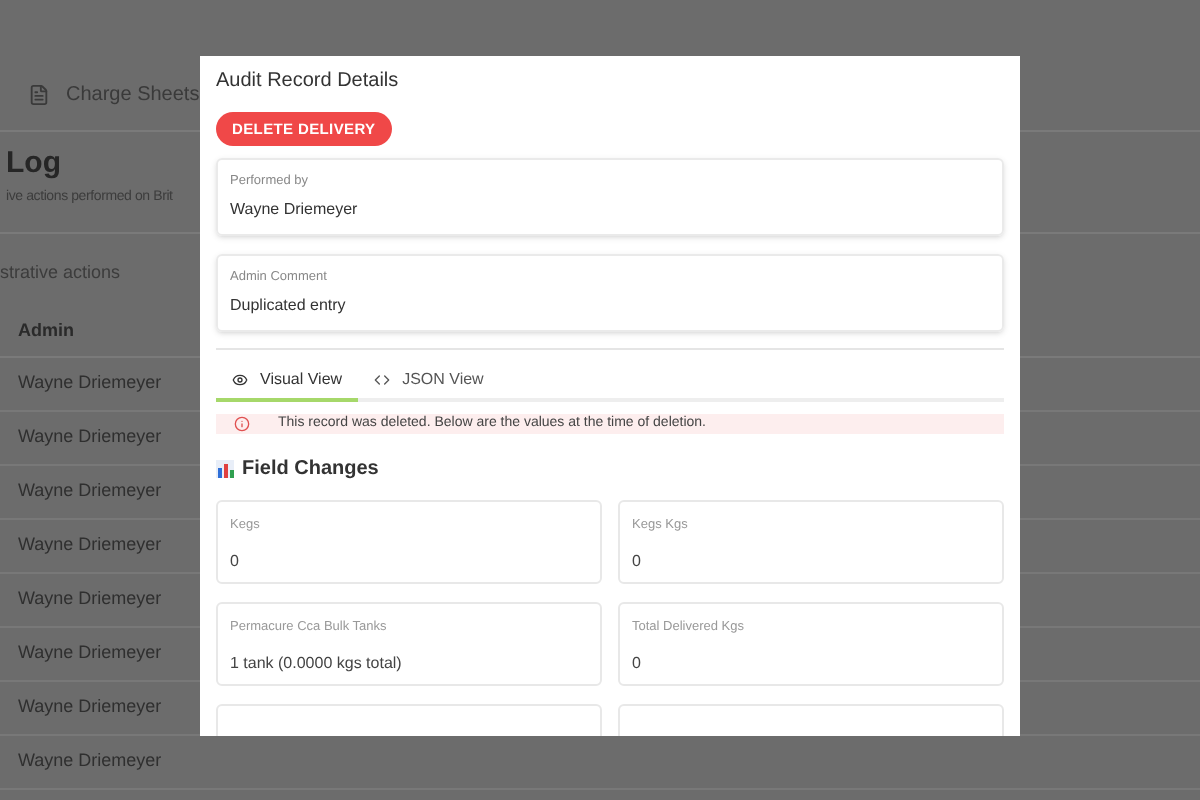 This screenshot has height=800, width=1200. I want to click on info-value: Wayne Driemeyer, so click(295, 210).